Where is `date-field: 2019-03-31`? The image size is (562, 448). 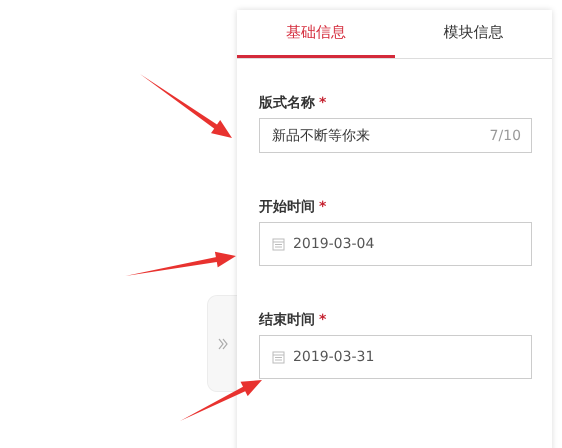
date-field: 2019-03-31 is located at coordinates (395, 357).